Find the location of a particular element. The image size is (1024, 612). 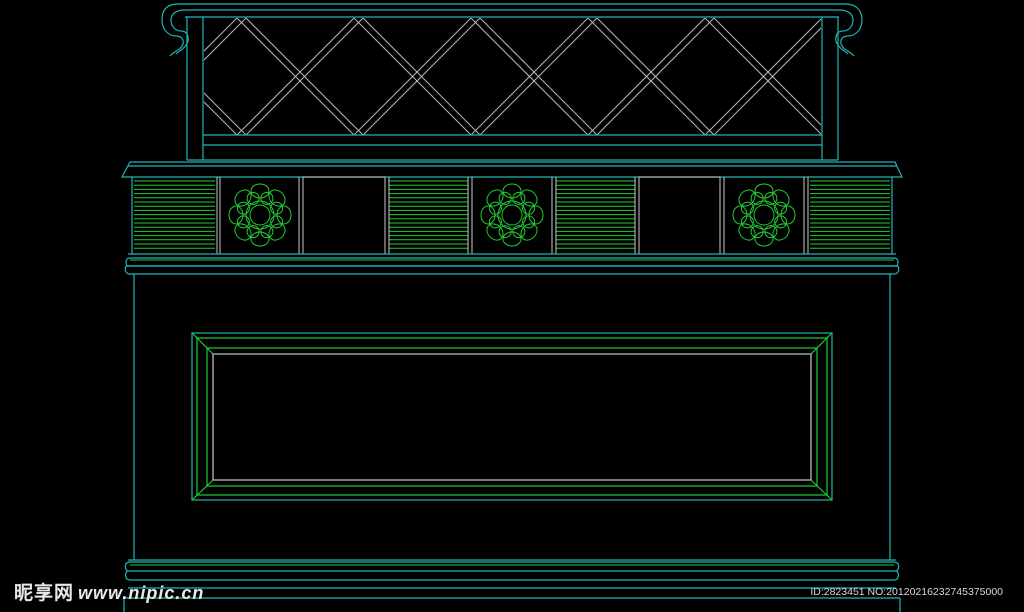

base-moulding is located at coordinates (512, 585).